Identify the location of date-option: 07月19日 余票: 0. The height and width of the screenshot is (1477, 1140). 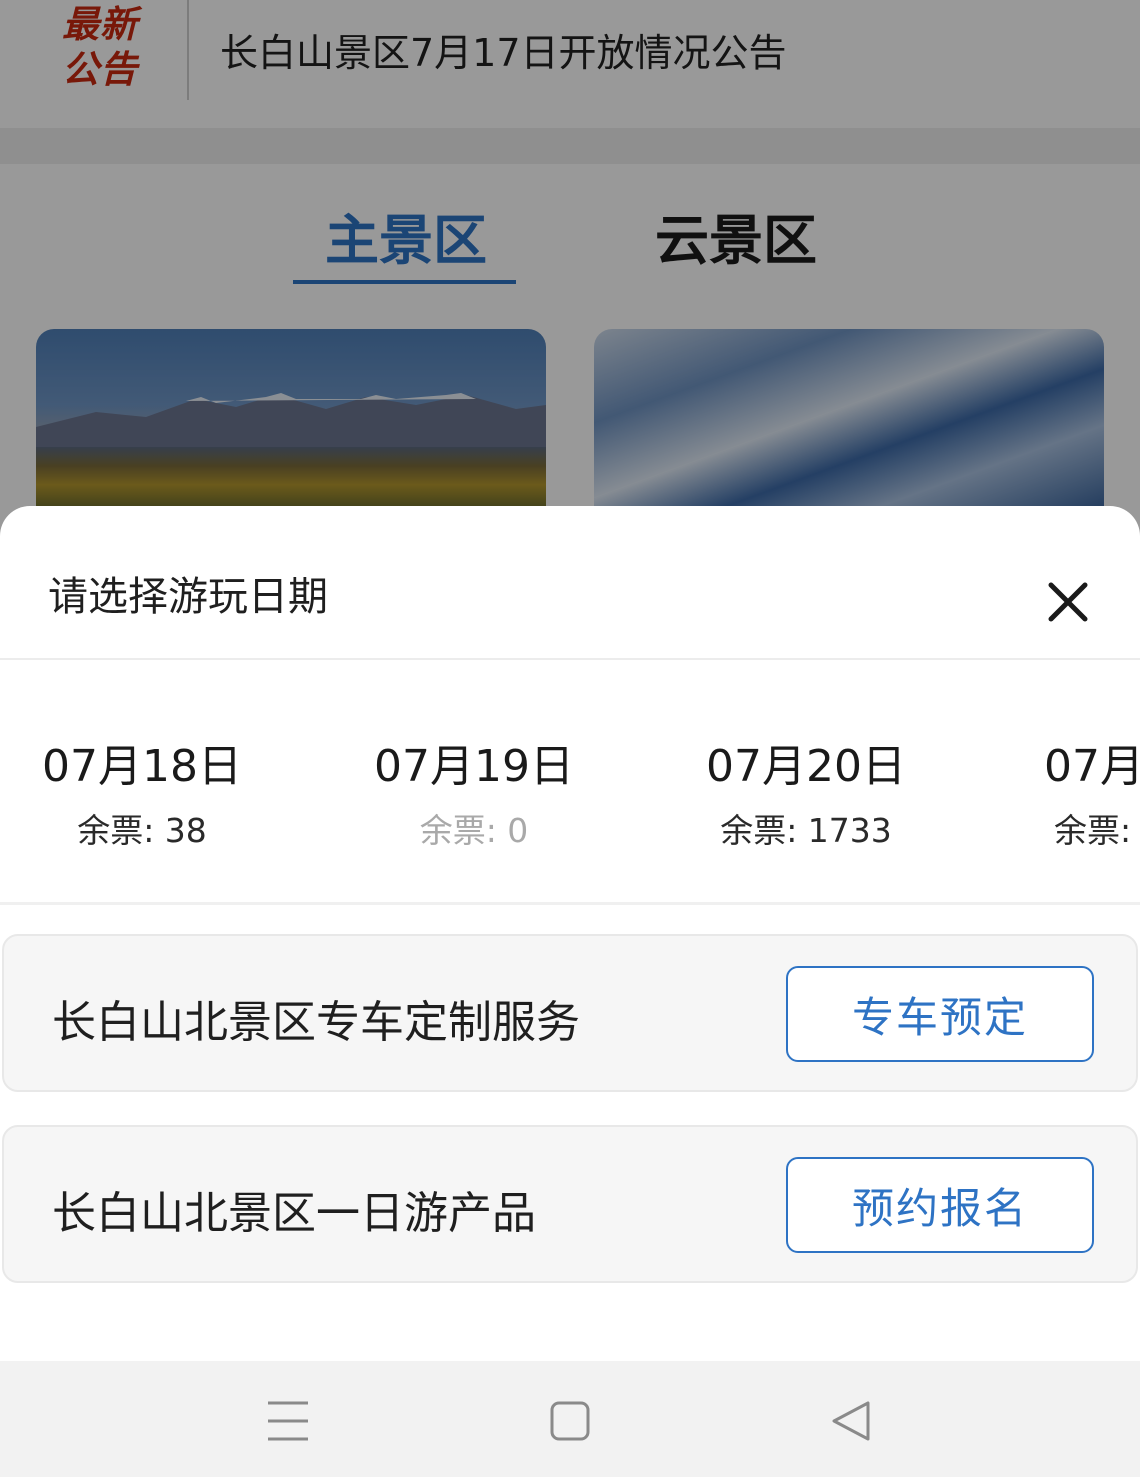
(474, 791).